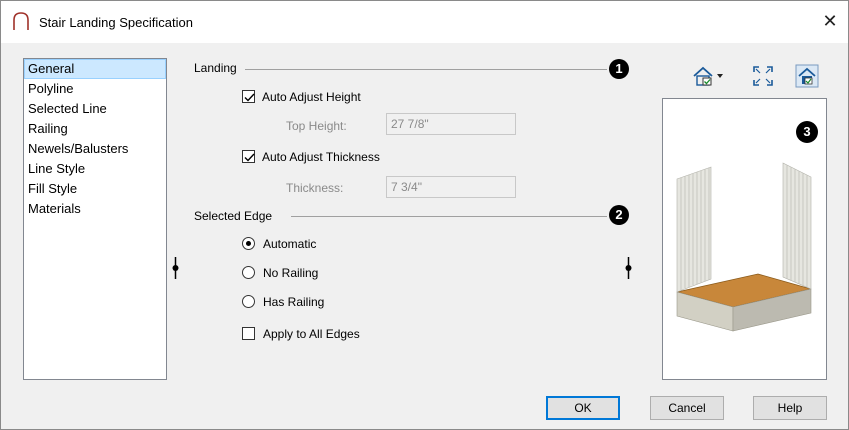 This screenshot has height=430, width=849. I want to click on category-item-materials: Materials, so click(95, 209).